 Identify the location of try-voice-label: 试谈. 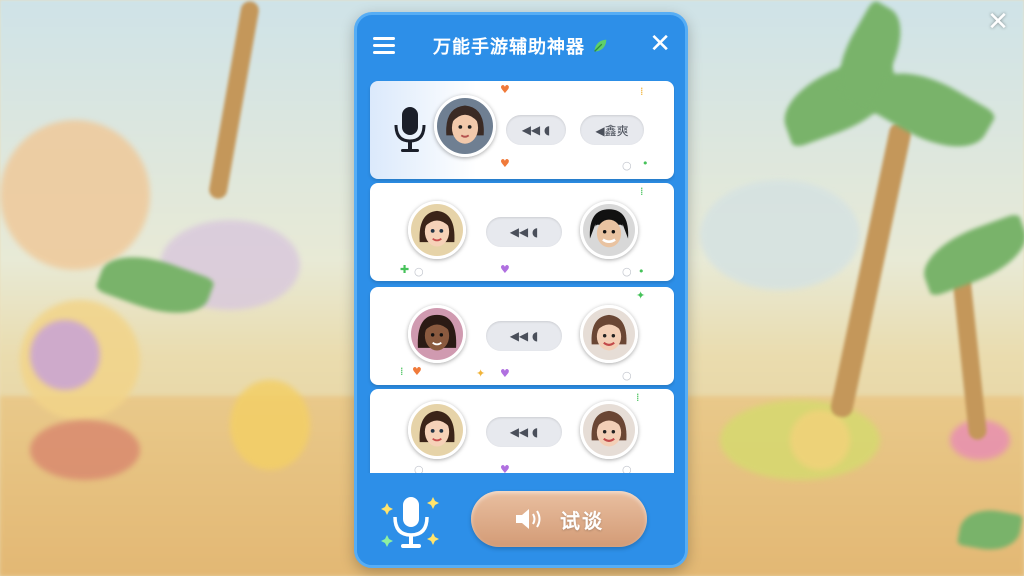
(582, 520).